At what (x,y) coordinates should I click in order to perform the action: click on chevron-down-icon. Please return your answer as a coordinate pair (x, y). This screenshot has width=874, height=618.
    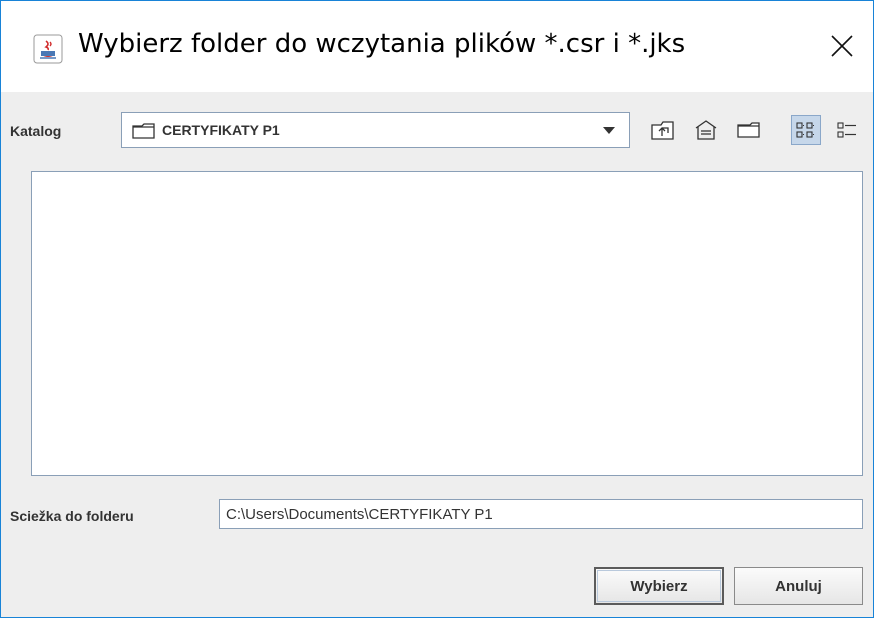
    Looking at the image, I should click on (609, 130).